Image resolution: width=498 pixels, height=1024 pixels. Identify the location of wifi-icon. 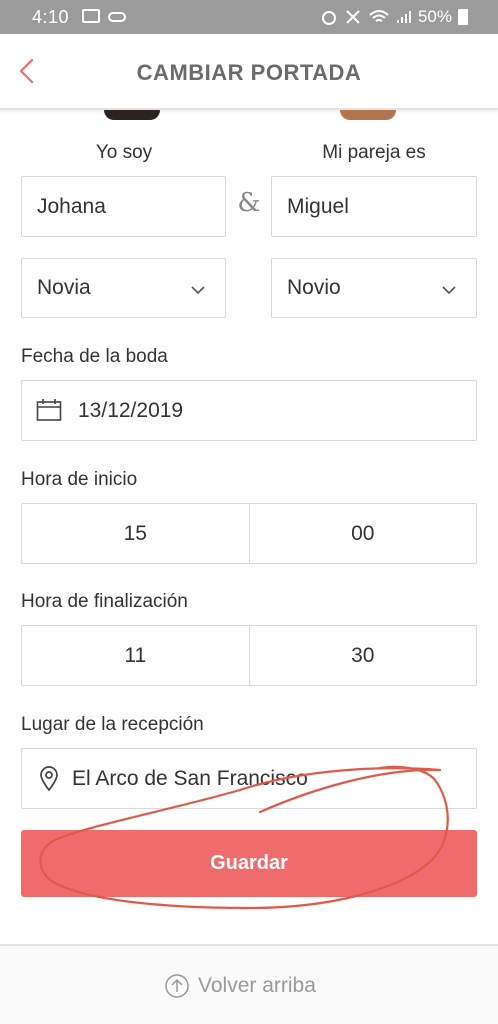
(379, 16).